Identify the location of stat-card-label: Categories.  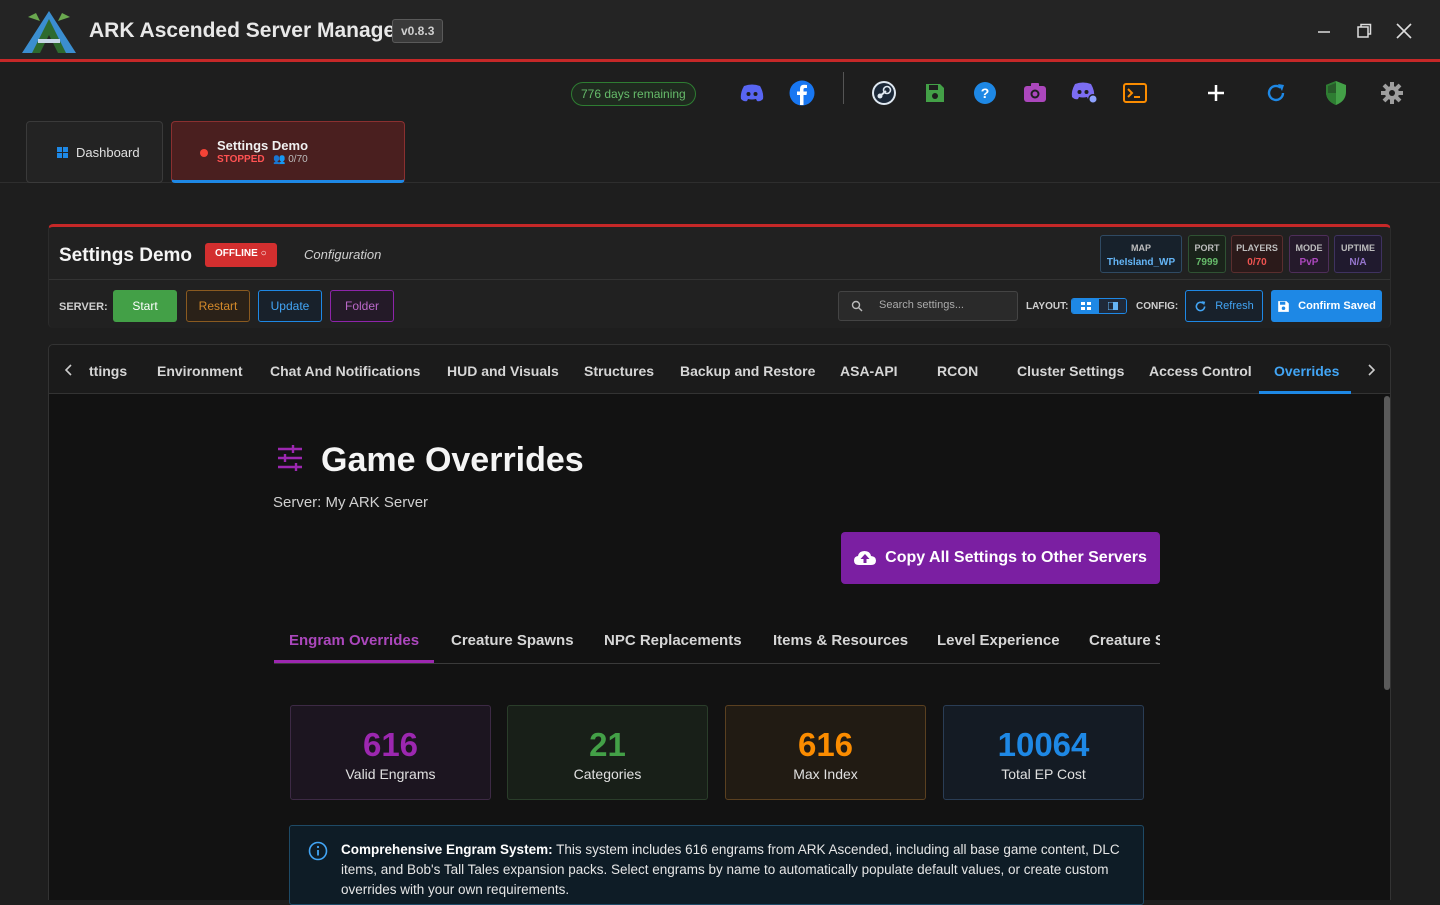
(607, 774).